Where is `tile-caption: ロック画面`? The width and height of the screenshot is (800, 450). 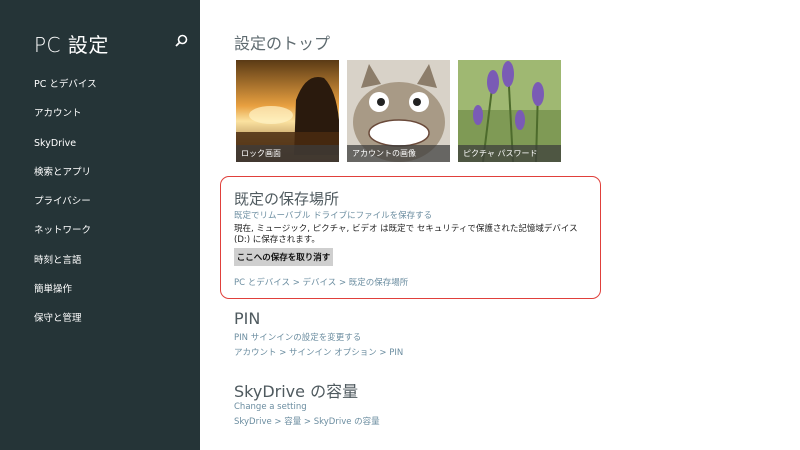 tile-caption: ロック画面 is located at coordinates (287, 153).